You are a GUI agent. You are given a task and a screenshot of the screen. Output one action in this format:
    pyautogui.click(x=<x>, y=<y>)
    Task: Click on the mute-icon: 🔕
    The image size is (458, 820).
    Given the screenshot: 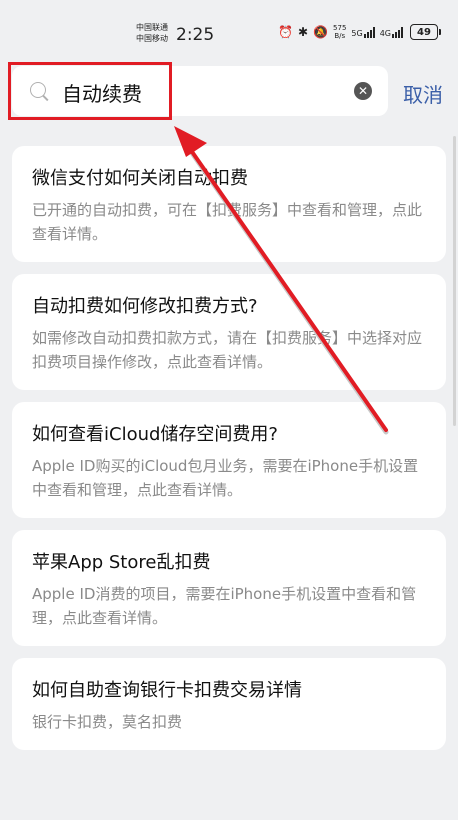 What is the action you would take?
    pyautogui.click(x=321, y=32)
    